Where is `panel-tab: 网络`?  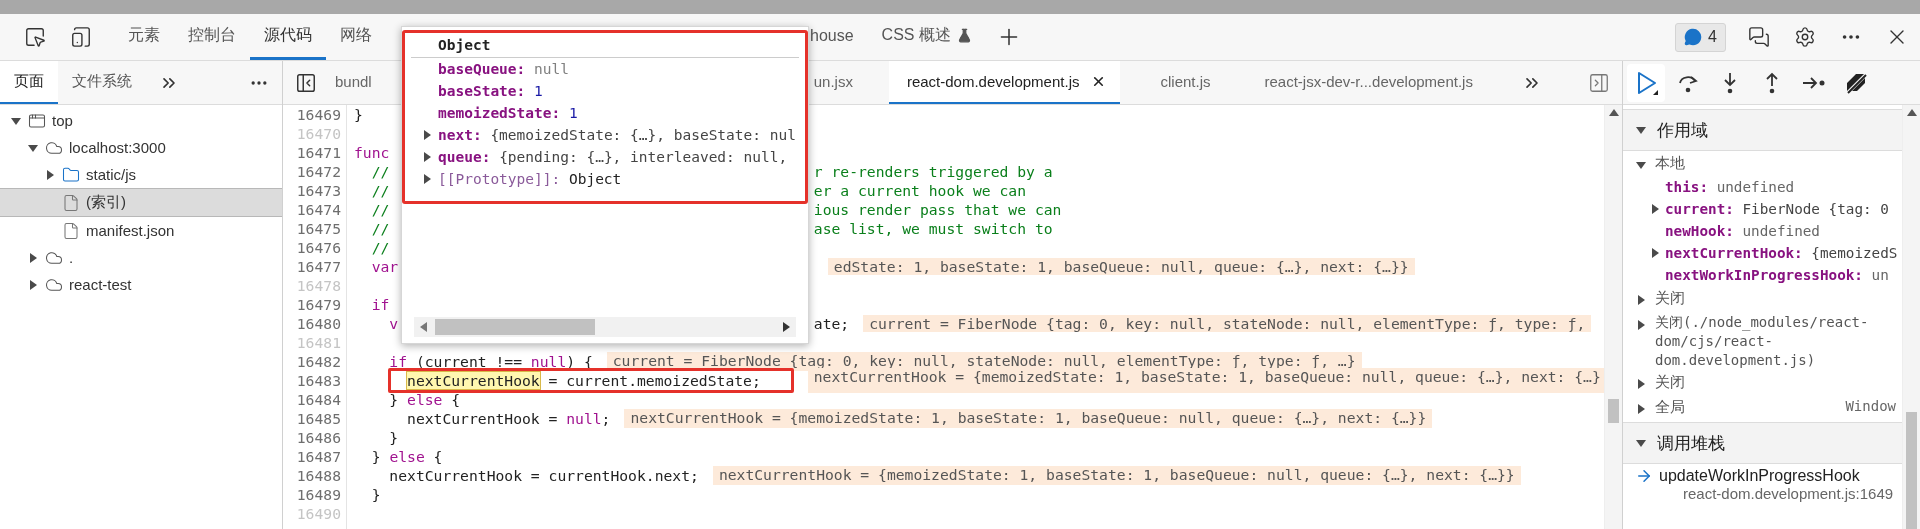
panel-tab: 网络 is located at coordinates (356, 37).